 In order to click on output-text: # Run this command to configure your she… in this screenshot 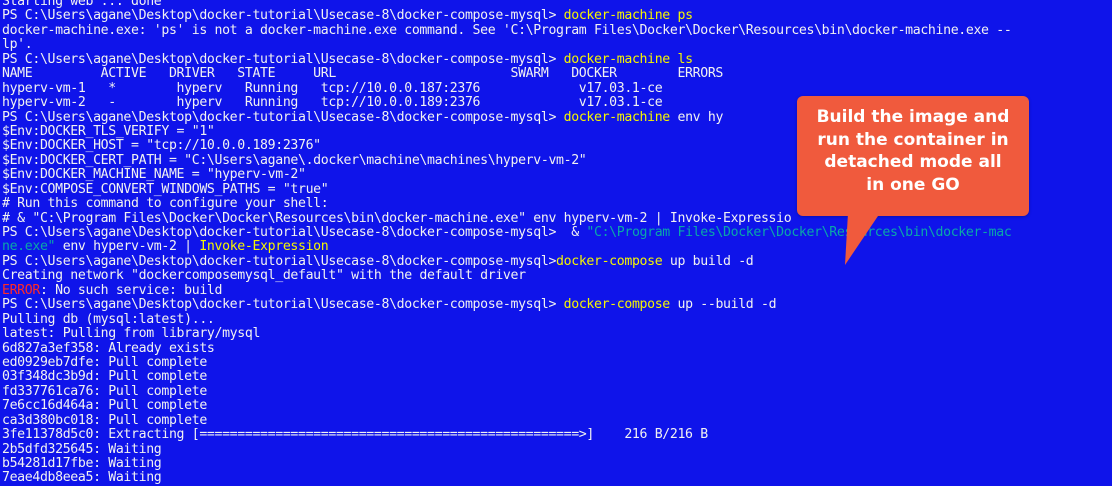, I will do `click(165, 204)`.